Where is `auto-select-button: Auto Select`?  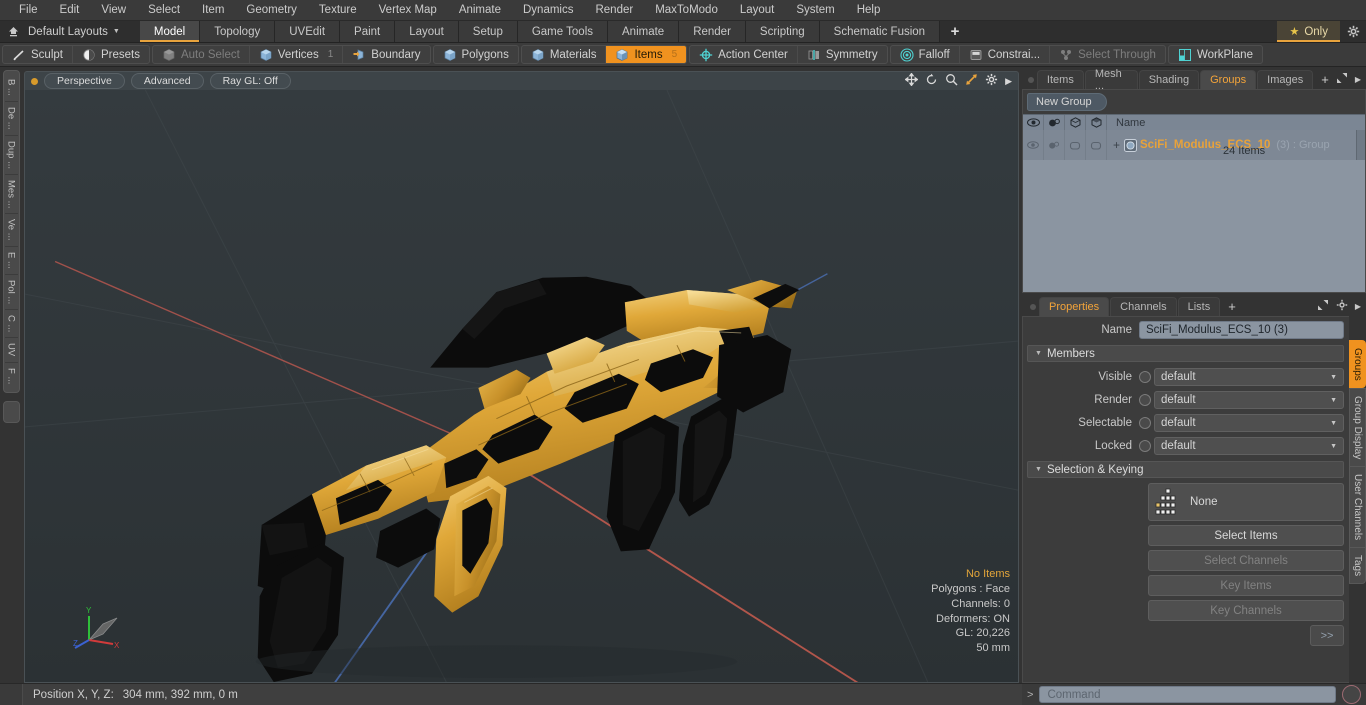
auto-select-button: Auto Select is located at coordinates (201, 54).